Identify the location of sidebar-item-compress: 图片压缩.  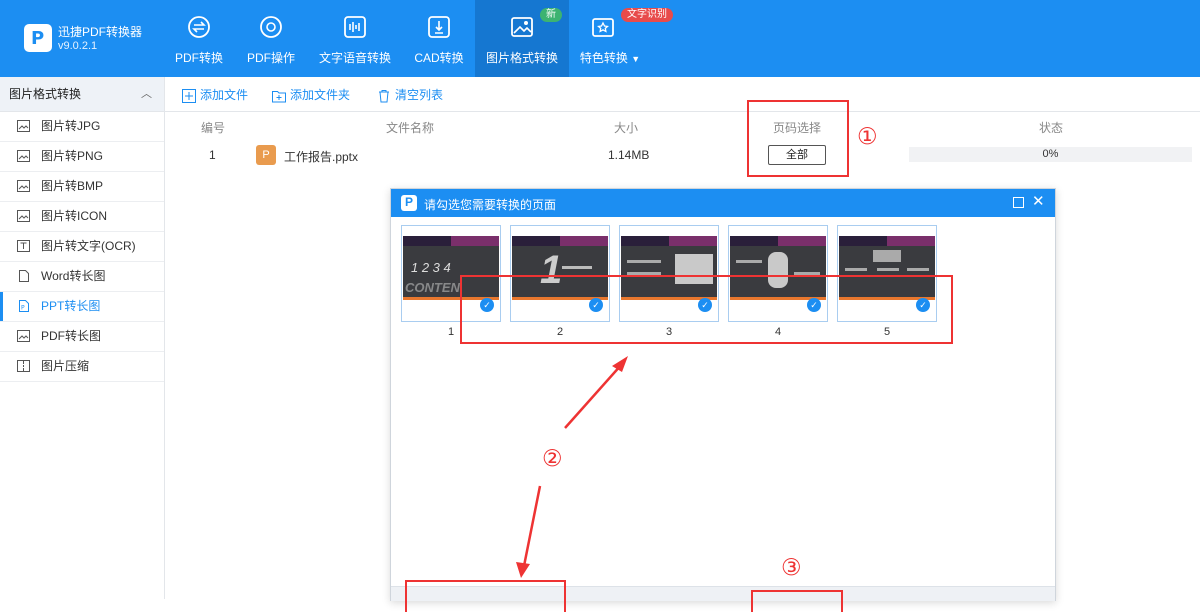
(82, 367).